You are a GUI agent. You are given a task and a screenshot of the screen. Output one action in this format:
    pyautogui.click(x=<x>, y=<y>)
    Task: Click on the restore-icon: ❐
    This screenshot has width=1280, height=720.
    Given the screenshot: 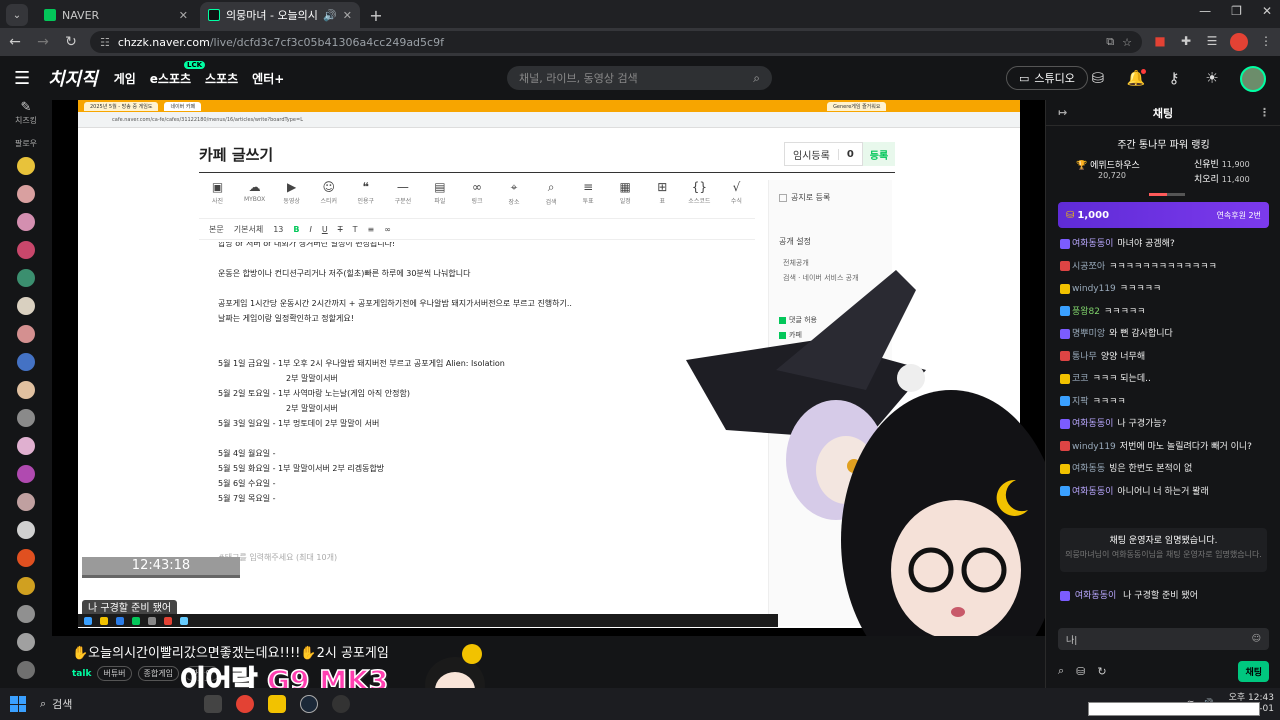 What is the action you would take?
    pyautogui.click(x=1236, y=11)
    